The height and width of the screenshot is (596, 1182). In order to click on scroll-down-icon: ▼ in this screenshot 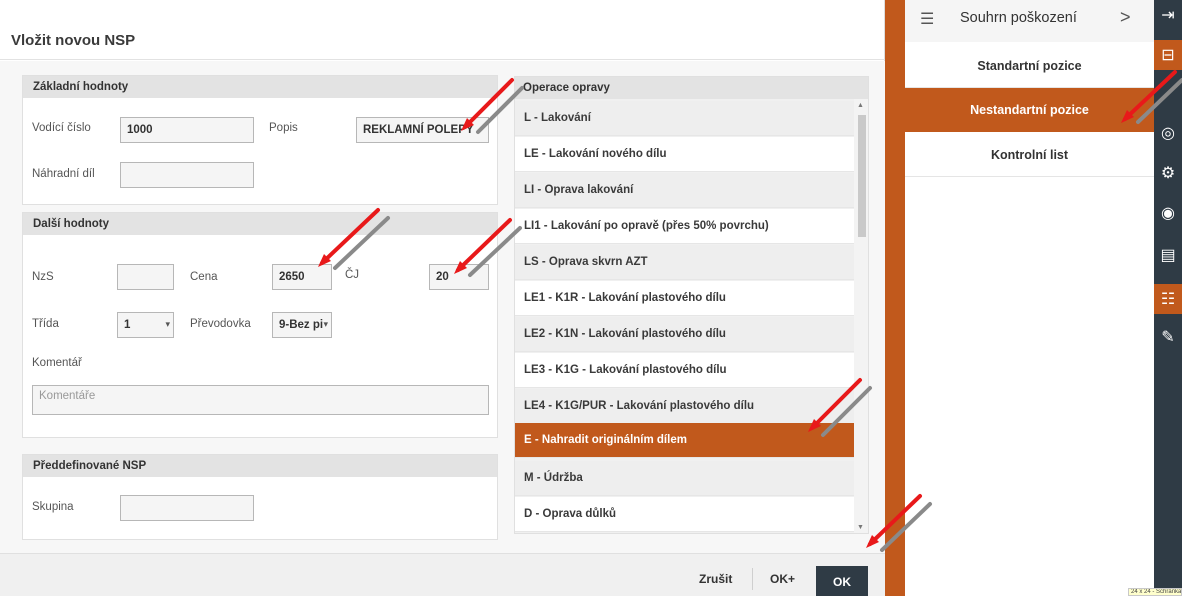, I will do `click(860, 527)`.